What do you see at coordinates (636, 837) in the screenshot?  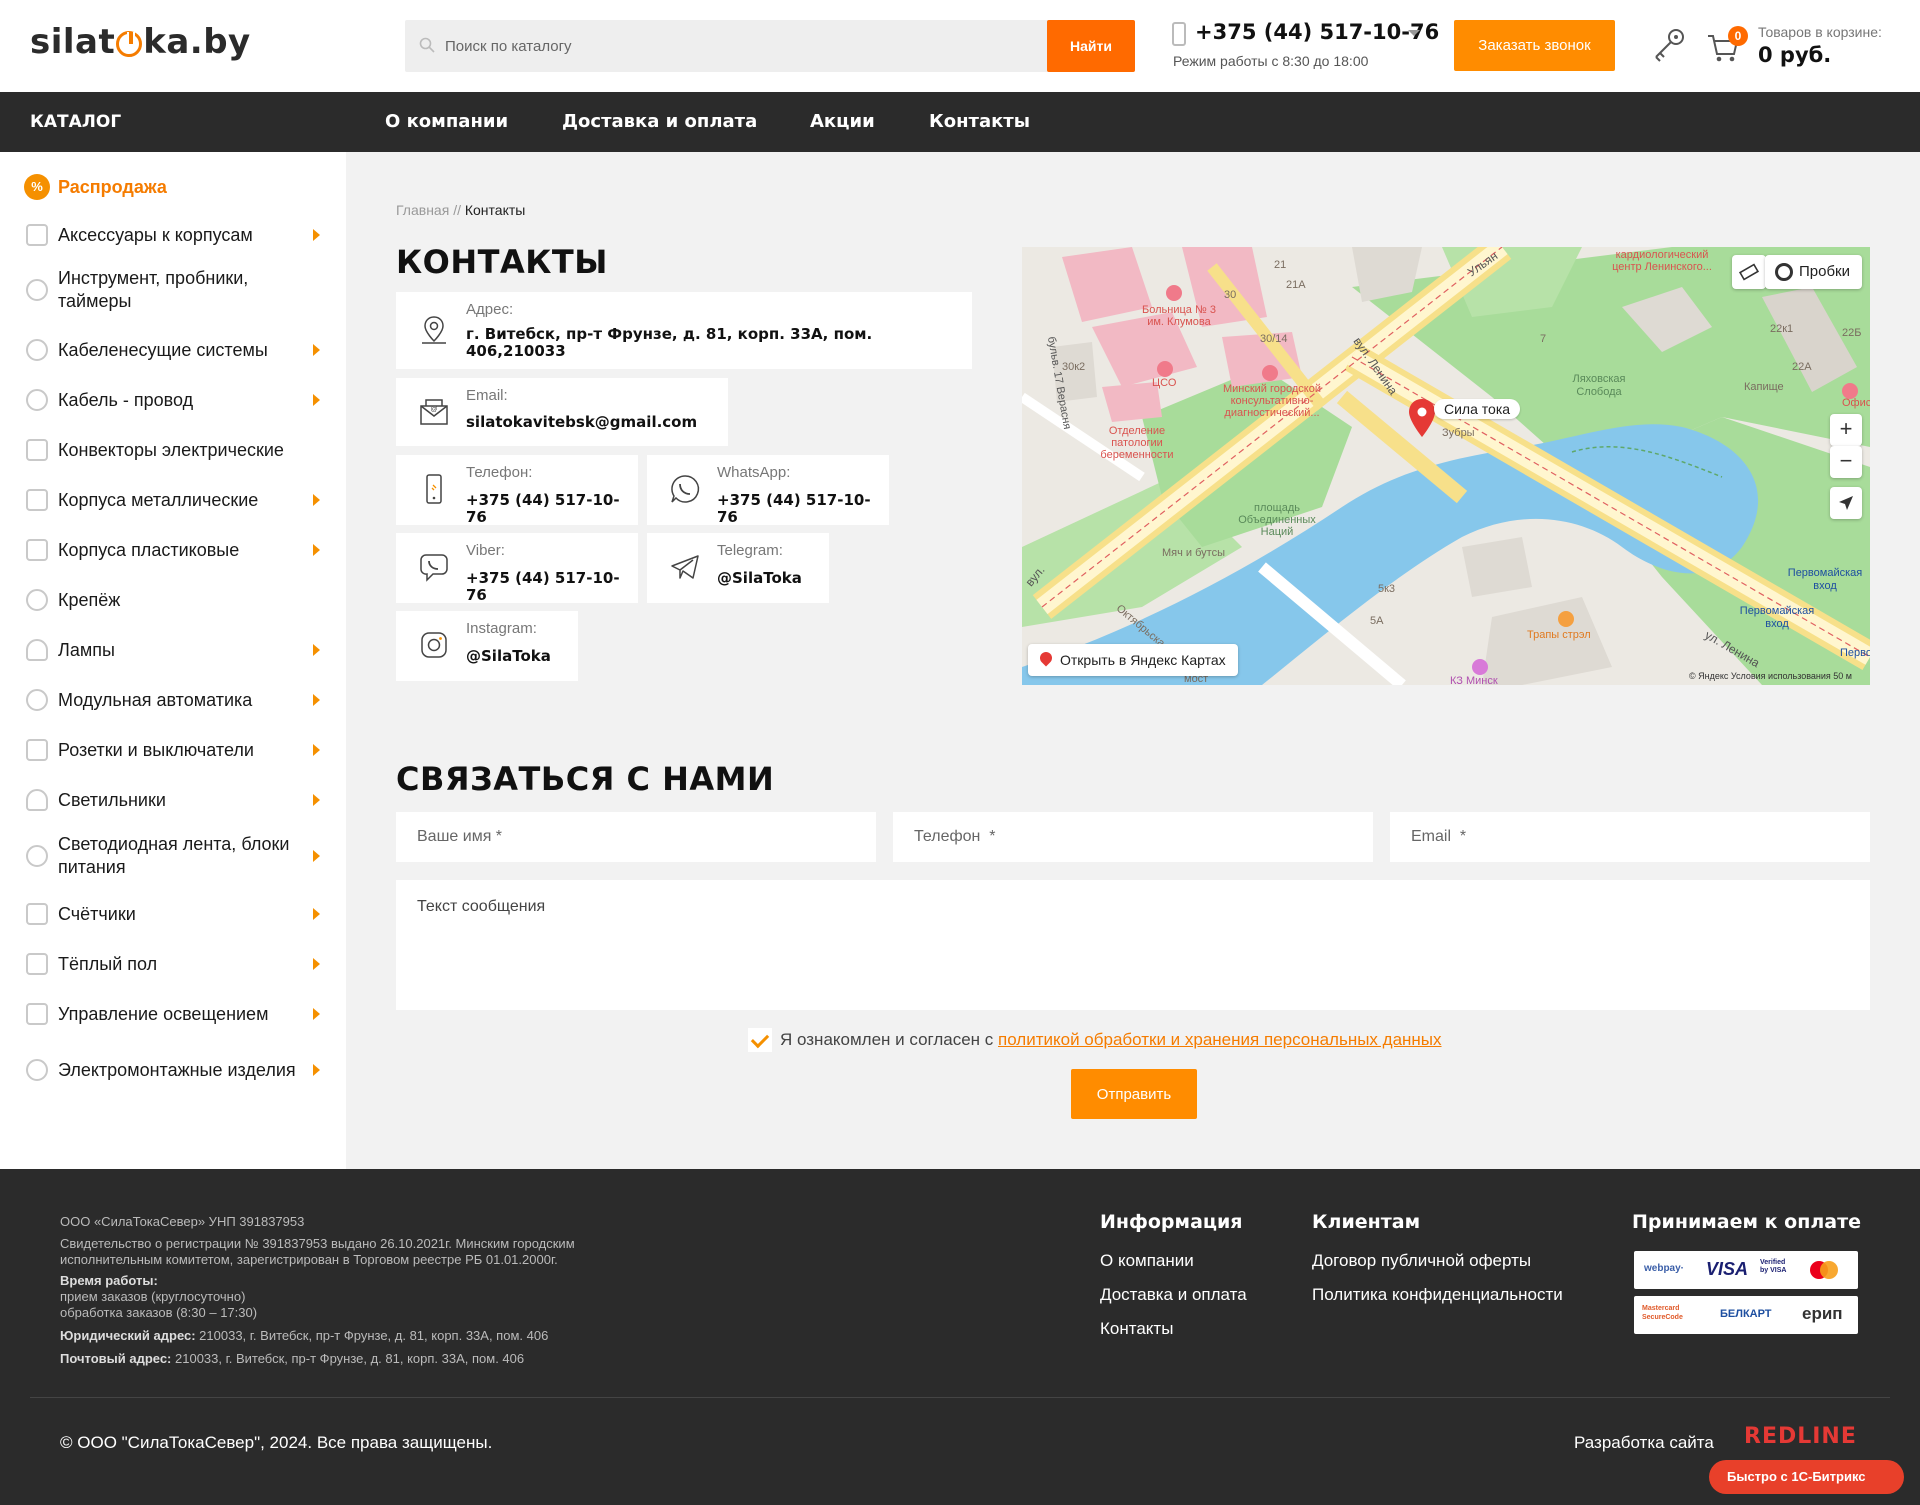 I see `name-field` at bounding box center [636, 837].